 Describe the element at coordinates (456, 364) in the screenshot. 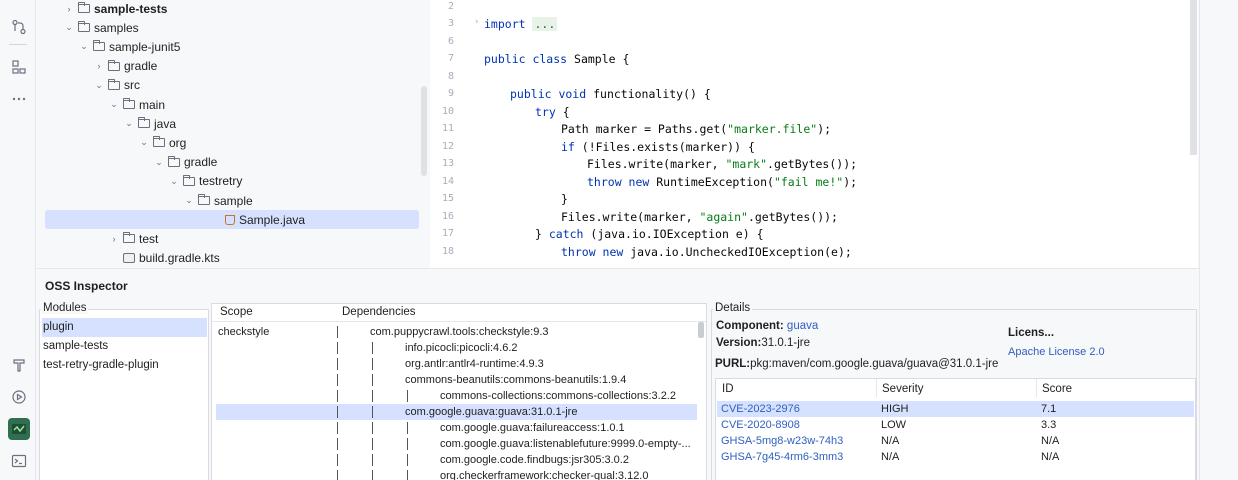

I see `dependency-row: org.antlr:antlr4-runtime:4.9.3` at that location.